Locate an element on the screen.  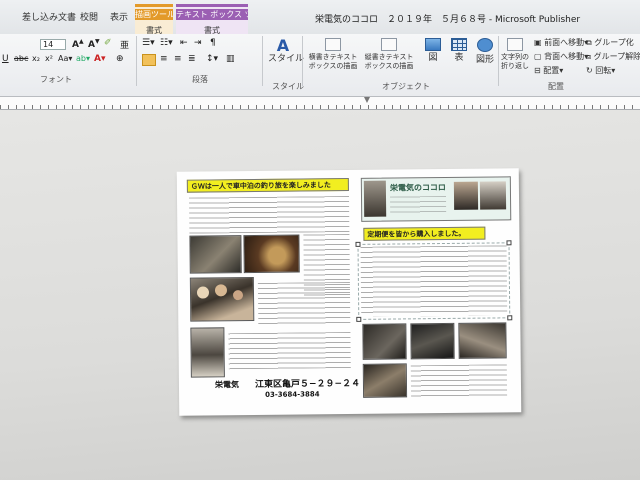
numbering-icon: ☷▾ is located at coordinates (166, 43).